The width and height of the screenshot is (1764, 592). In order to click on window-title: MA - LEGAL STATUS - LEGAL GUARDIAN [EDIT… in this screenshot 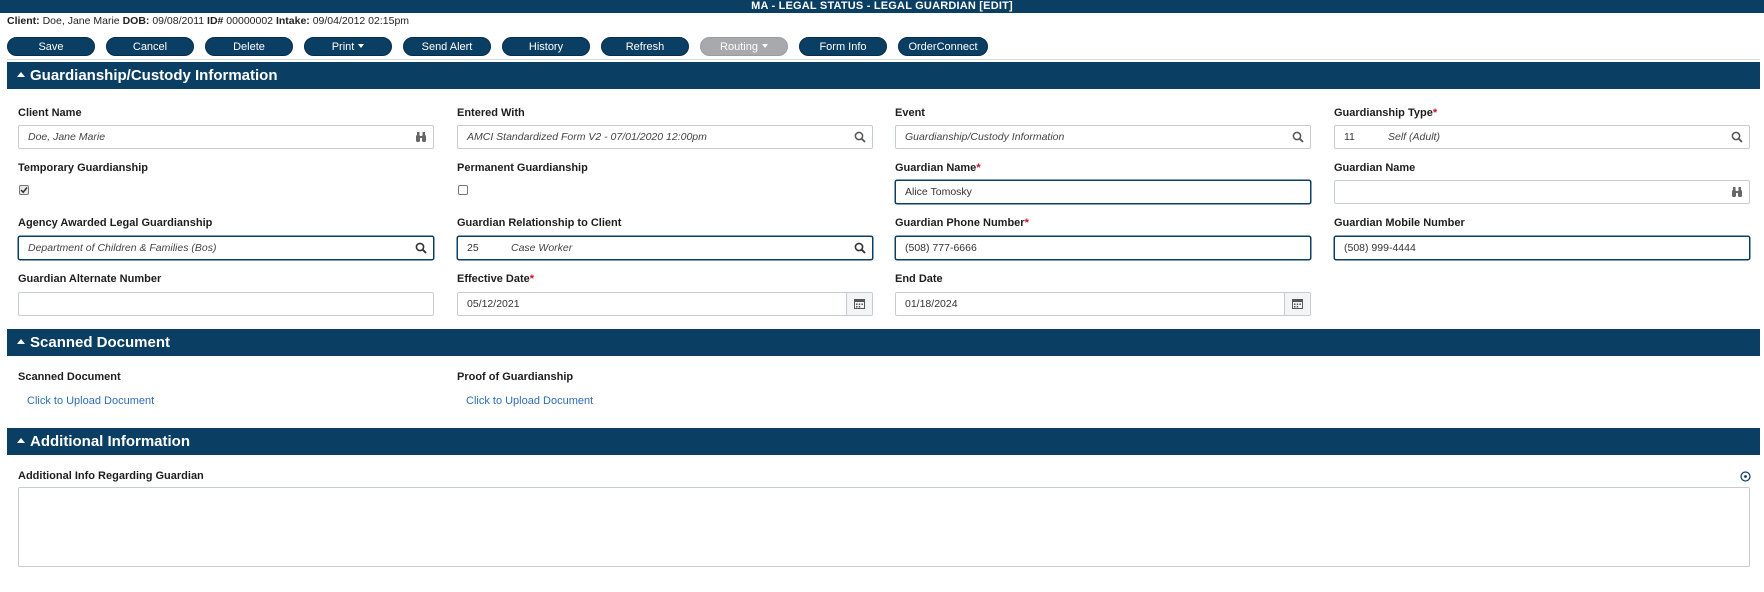, I will do `click(882, 6)`.